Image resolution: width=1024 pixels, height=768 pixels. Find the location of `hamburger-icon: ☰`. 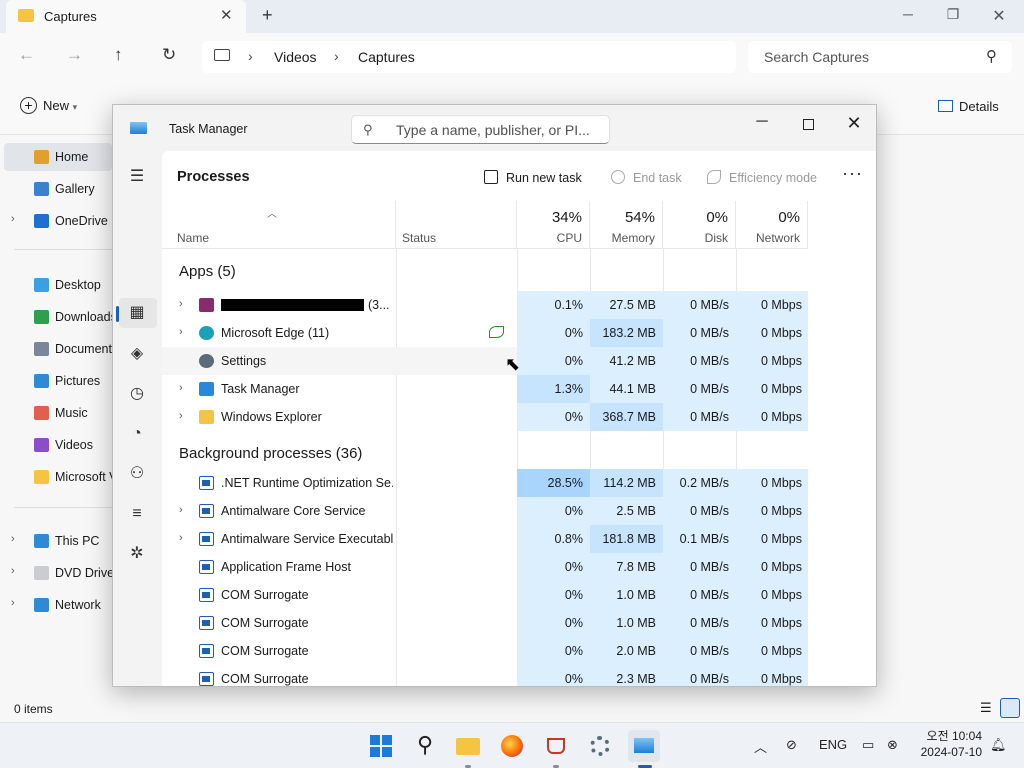

hamburger-icon: ☰ is located at coordinates (137, 177).